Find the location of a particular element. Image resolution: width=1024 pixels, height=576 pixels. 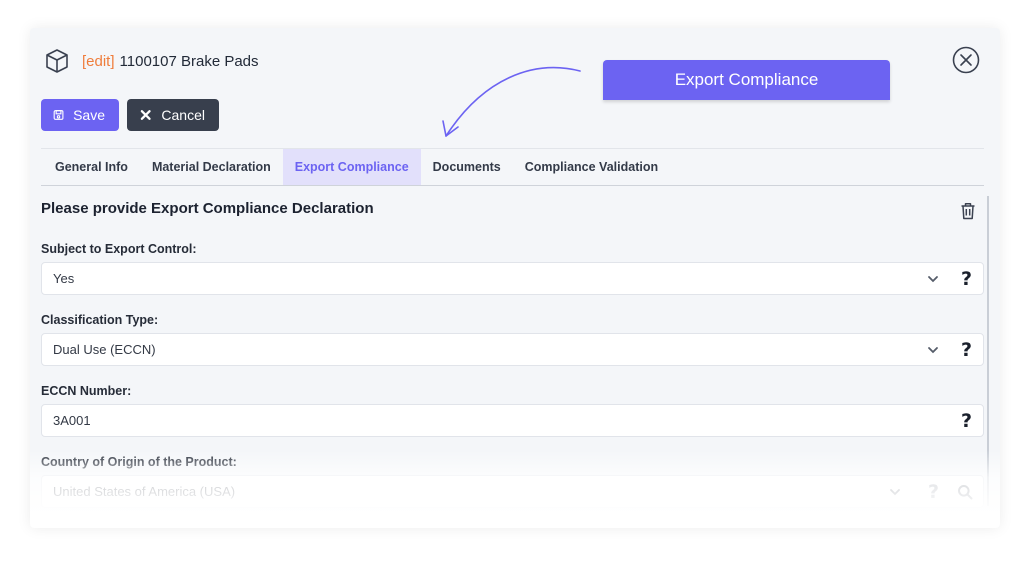

eccn-number-value: 3A001 is located at coordinates (72, 420).